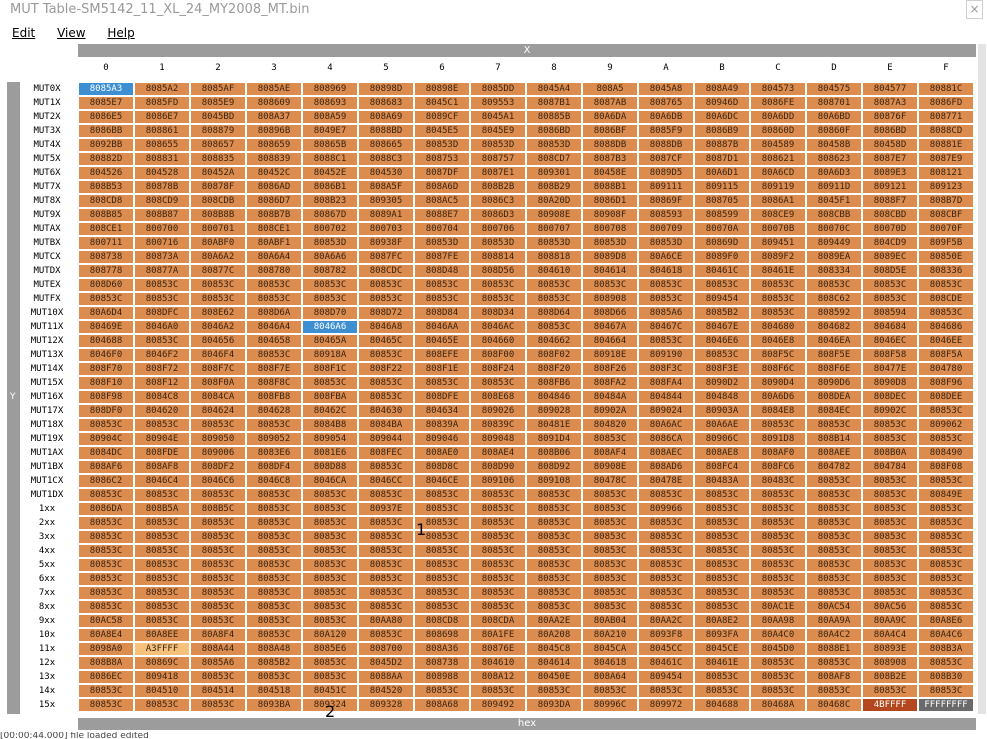  I want to click on table-cell: 808F24, so click(498, 369).